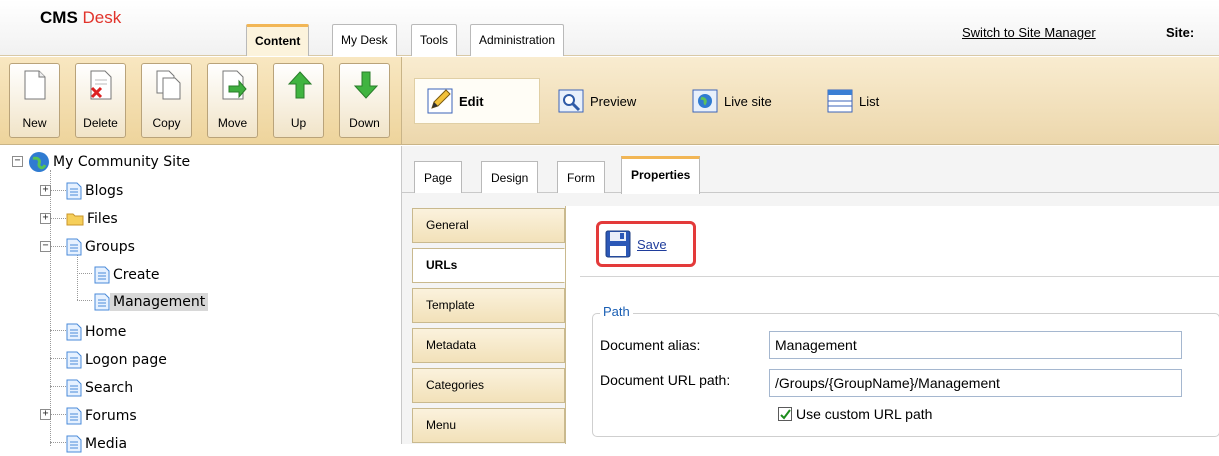 This screenshot has height=456, width=1219. I want to click on tree-node-groups: Groups, so click(102, 247).